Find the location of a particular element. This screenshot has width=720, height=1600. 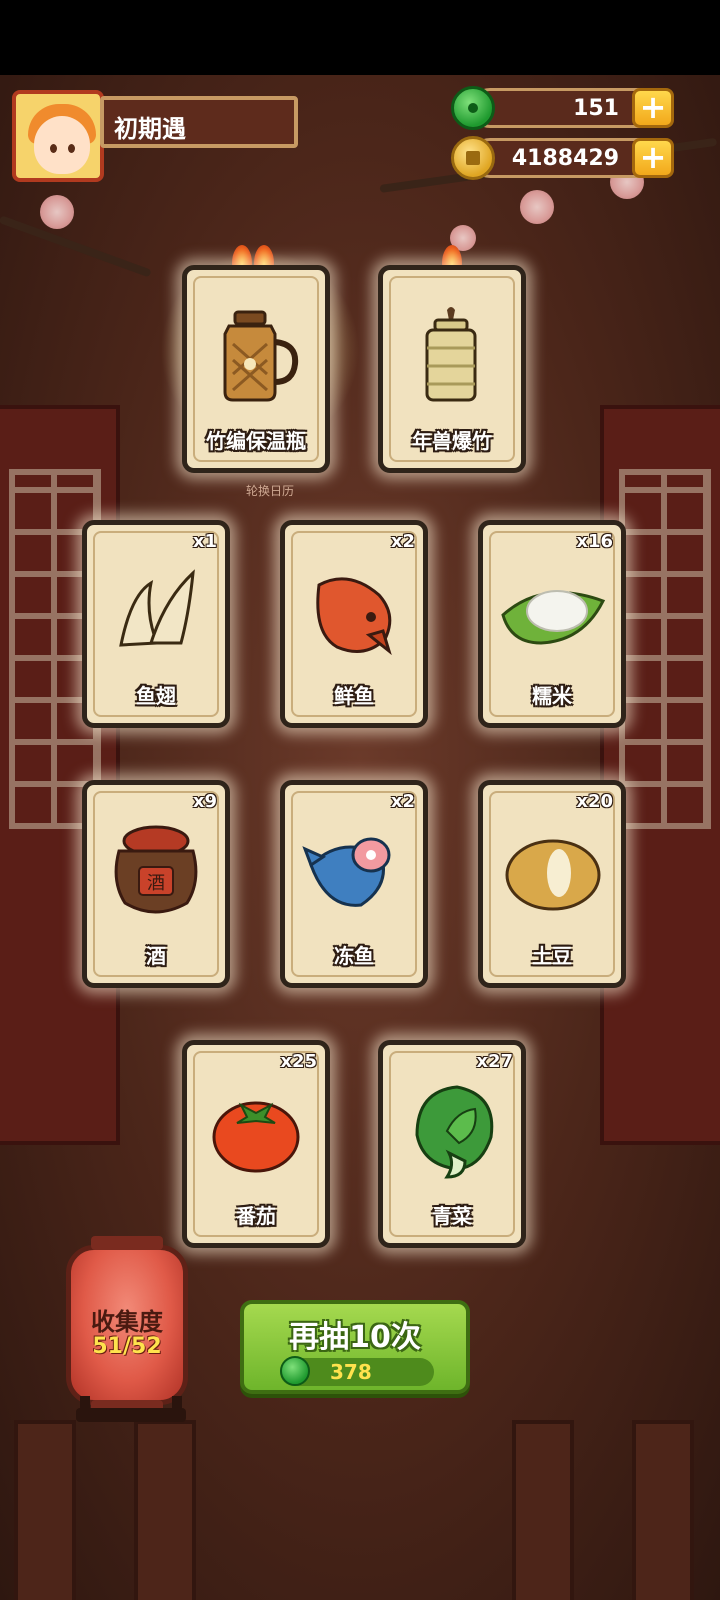

item-count: x1 is located at coordinates (204, 541).